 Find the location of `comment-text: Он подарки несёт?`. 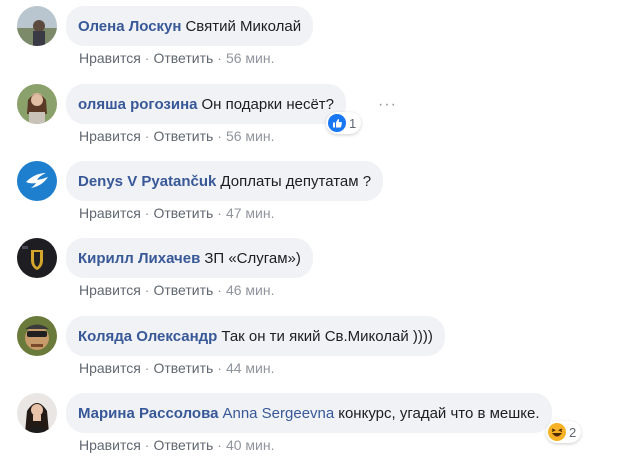

comment-text: Он подарки несёт? is located at coordinates (267, 104).